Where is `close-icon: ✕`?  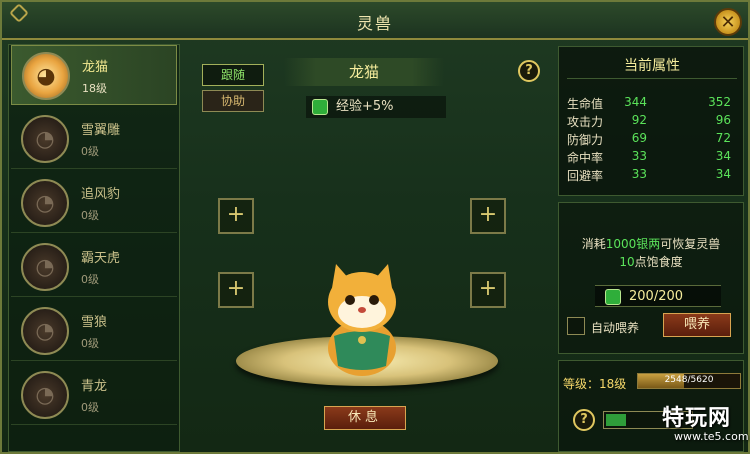
close-icon: ✕ is located at coordinates (728, 22).